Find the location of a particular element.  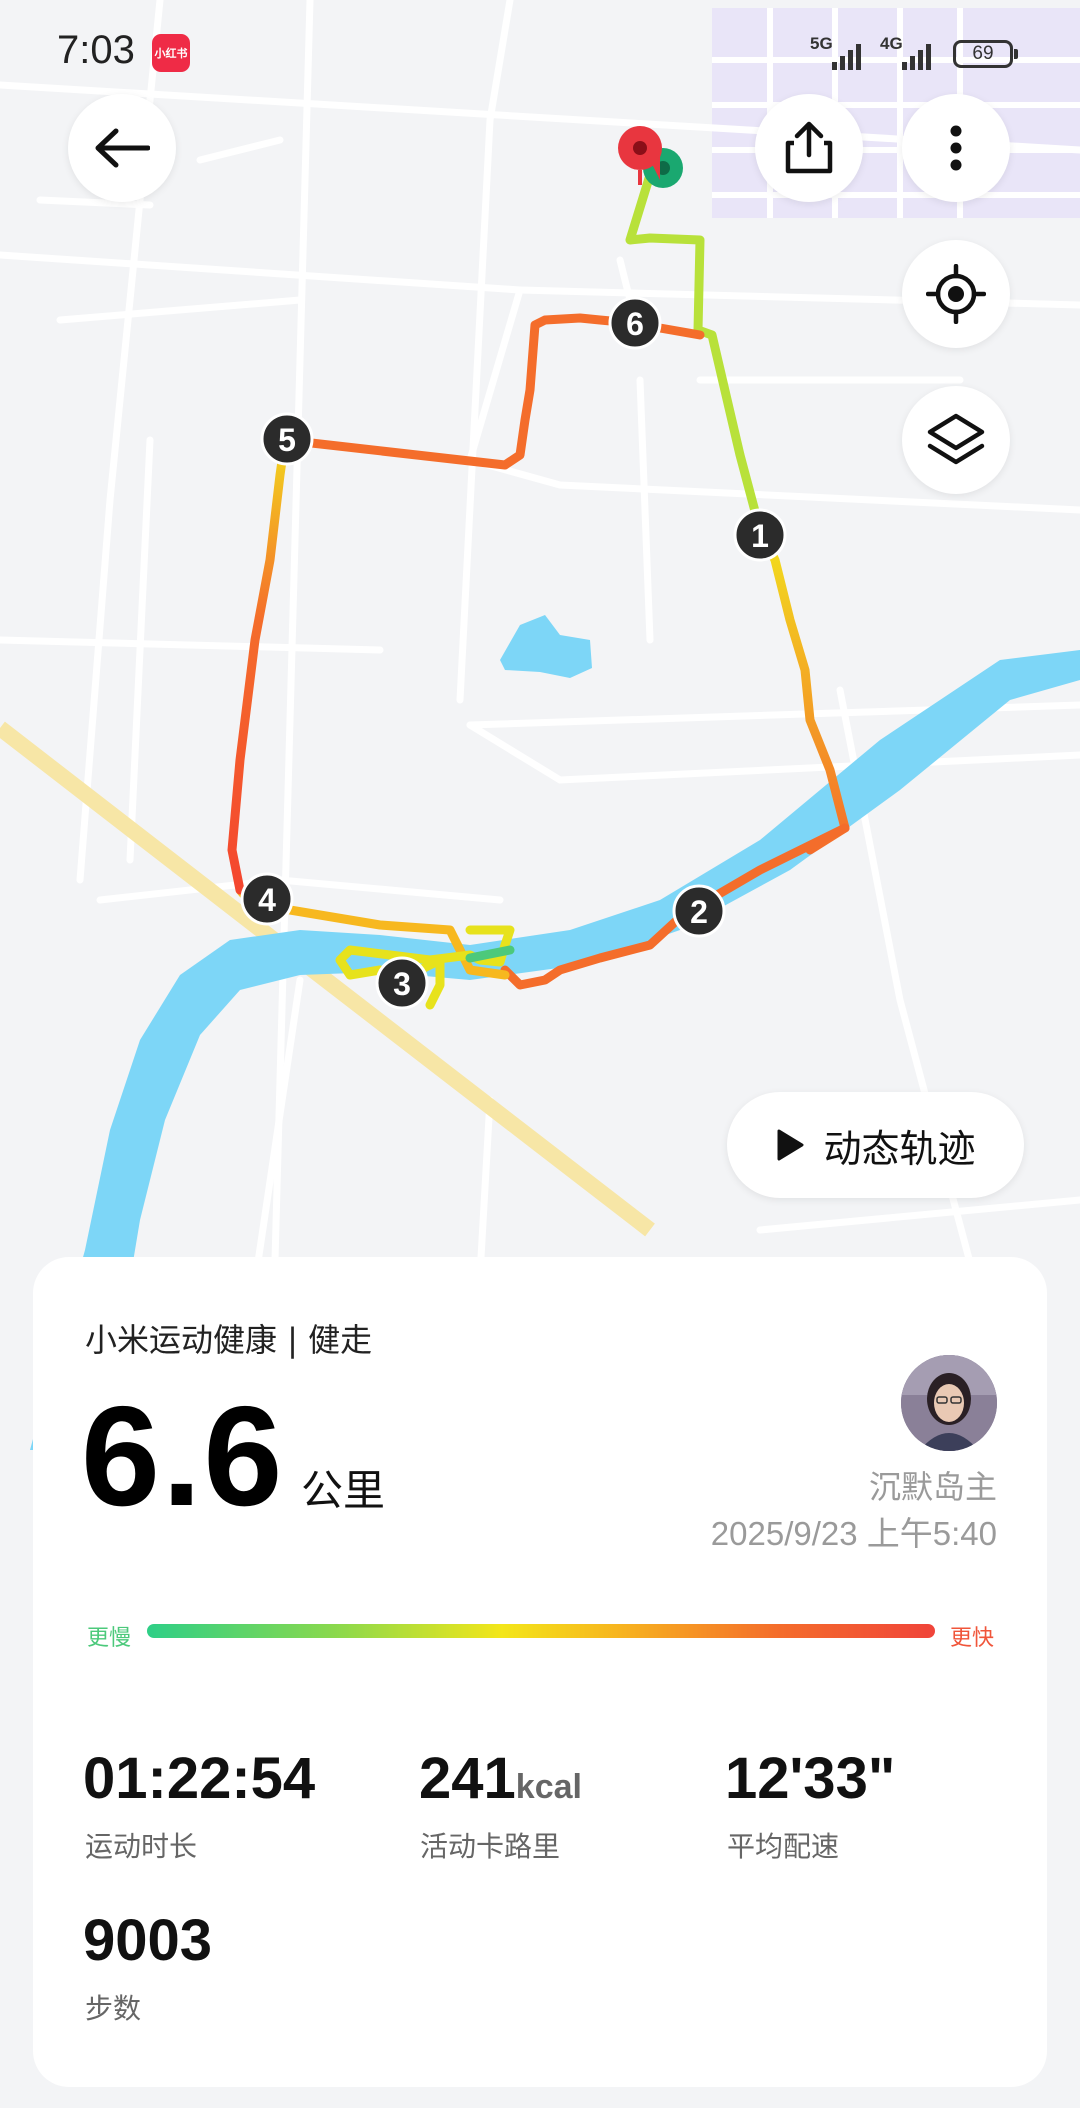

map-layers-button is located at coordinates (956, 440).